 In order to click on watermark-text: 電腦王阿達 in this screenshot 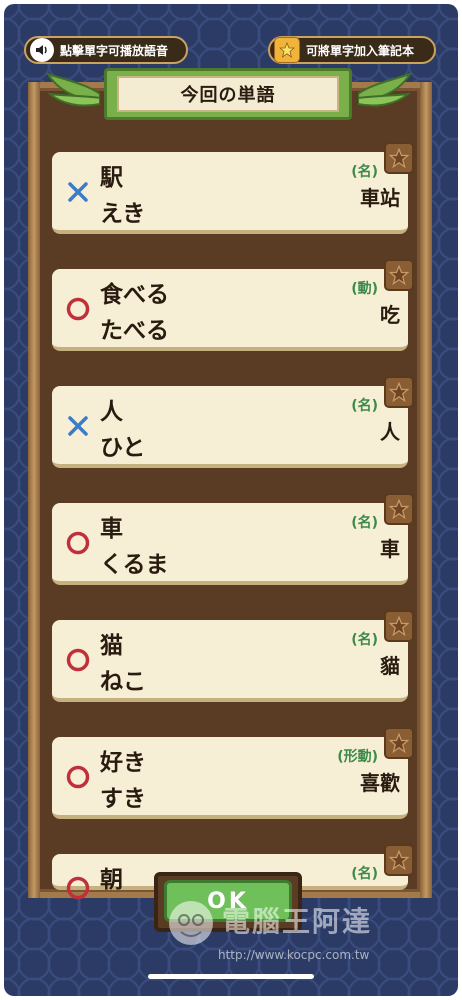, I will do `click(297, 921)`.